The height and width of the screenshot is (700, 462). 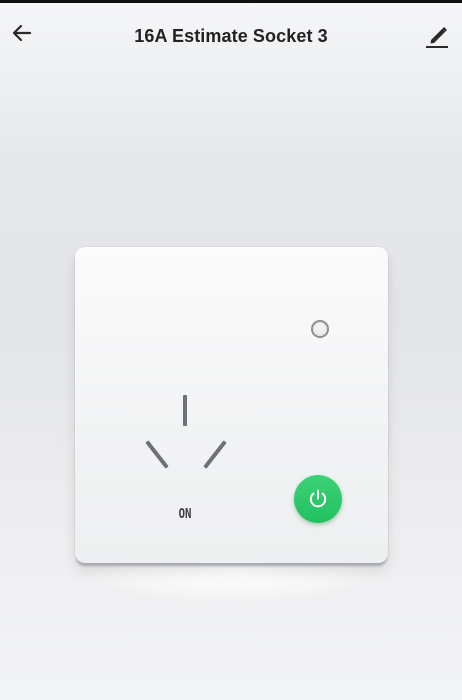 What do you see at coordinates (215, 454) in the screenshot?
I see `socket-slot-right` at bounding box center [215, 454].